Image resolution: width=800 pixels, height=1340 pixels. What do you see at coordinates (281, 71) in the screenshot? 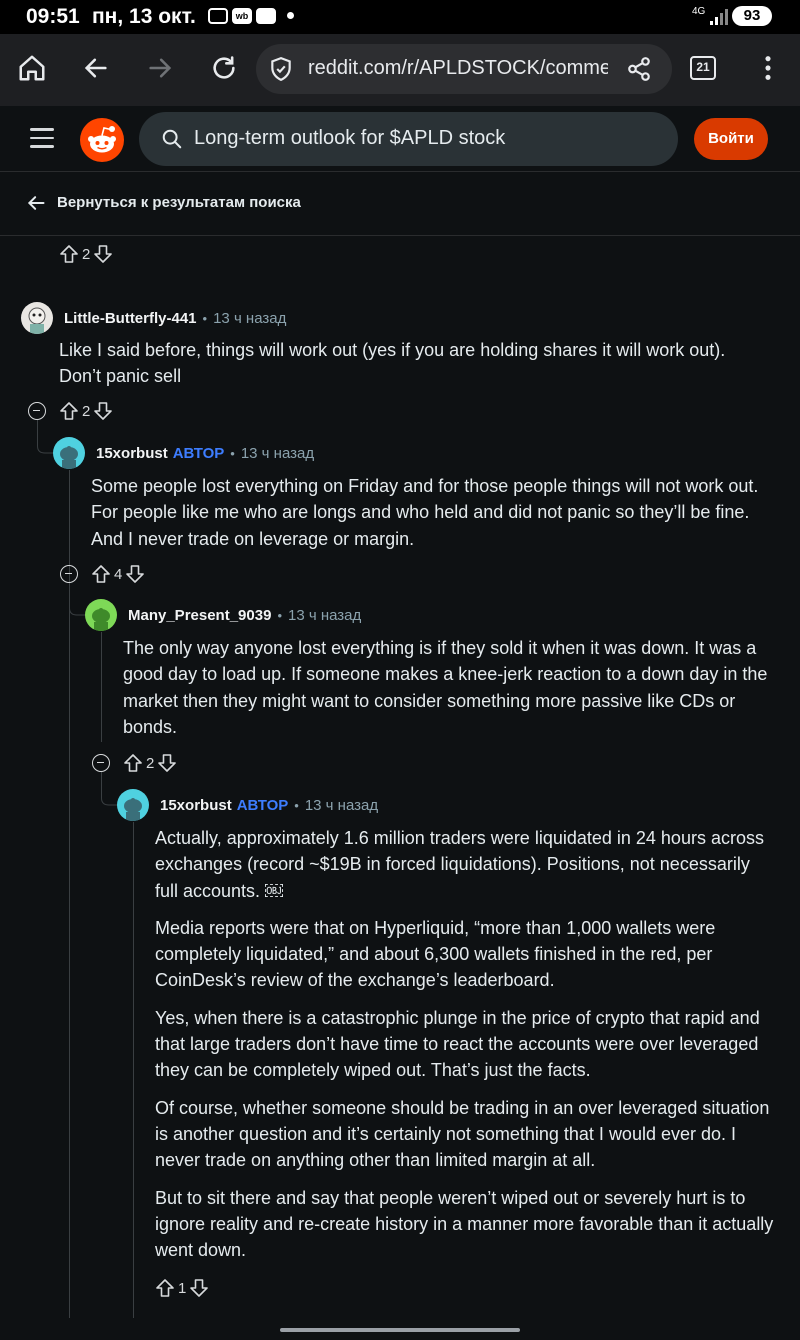
I see `site-info-icon` at bounding box center [281, 71].